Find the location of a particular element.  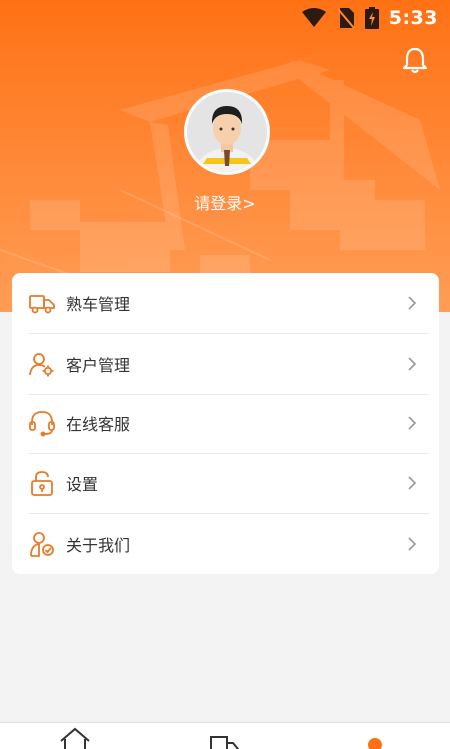

avatar is located at coordinates (227, 132).